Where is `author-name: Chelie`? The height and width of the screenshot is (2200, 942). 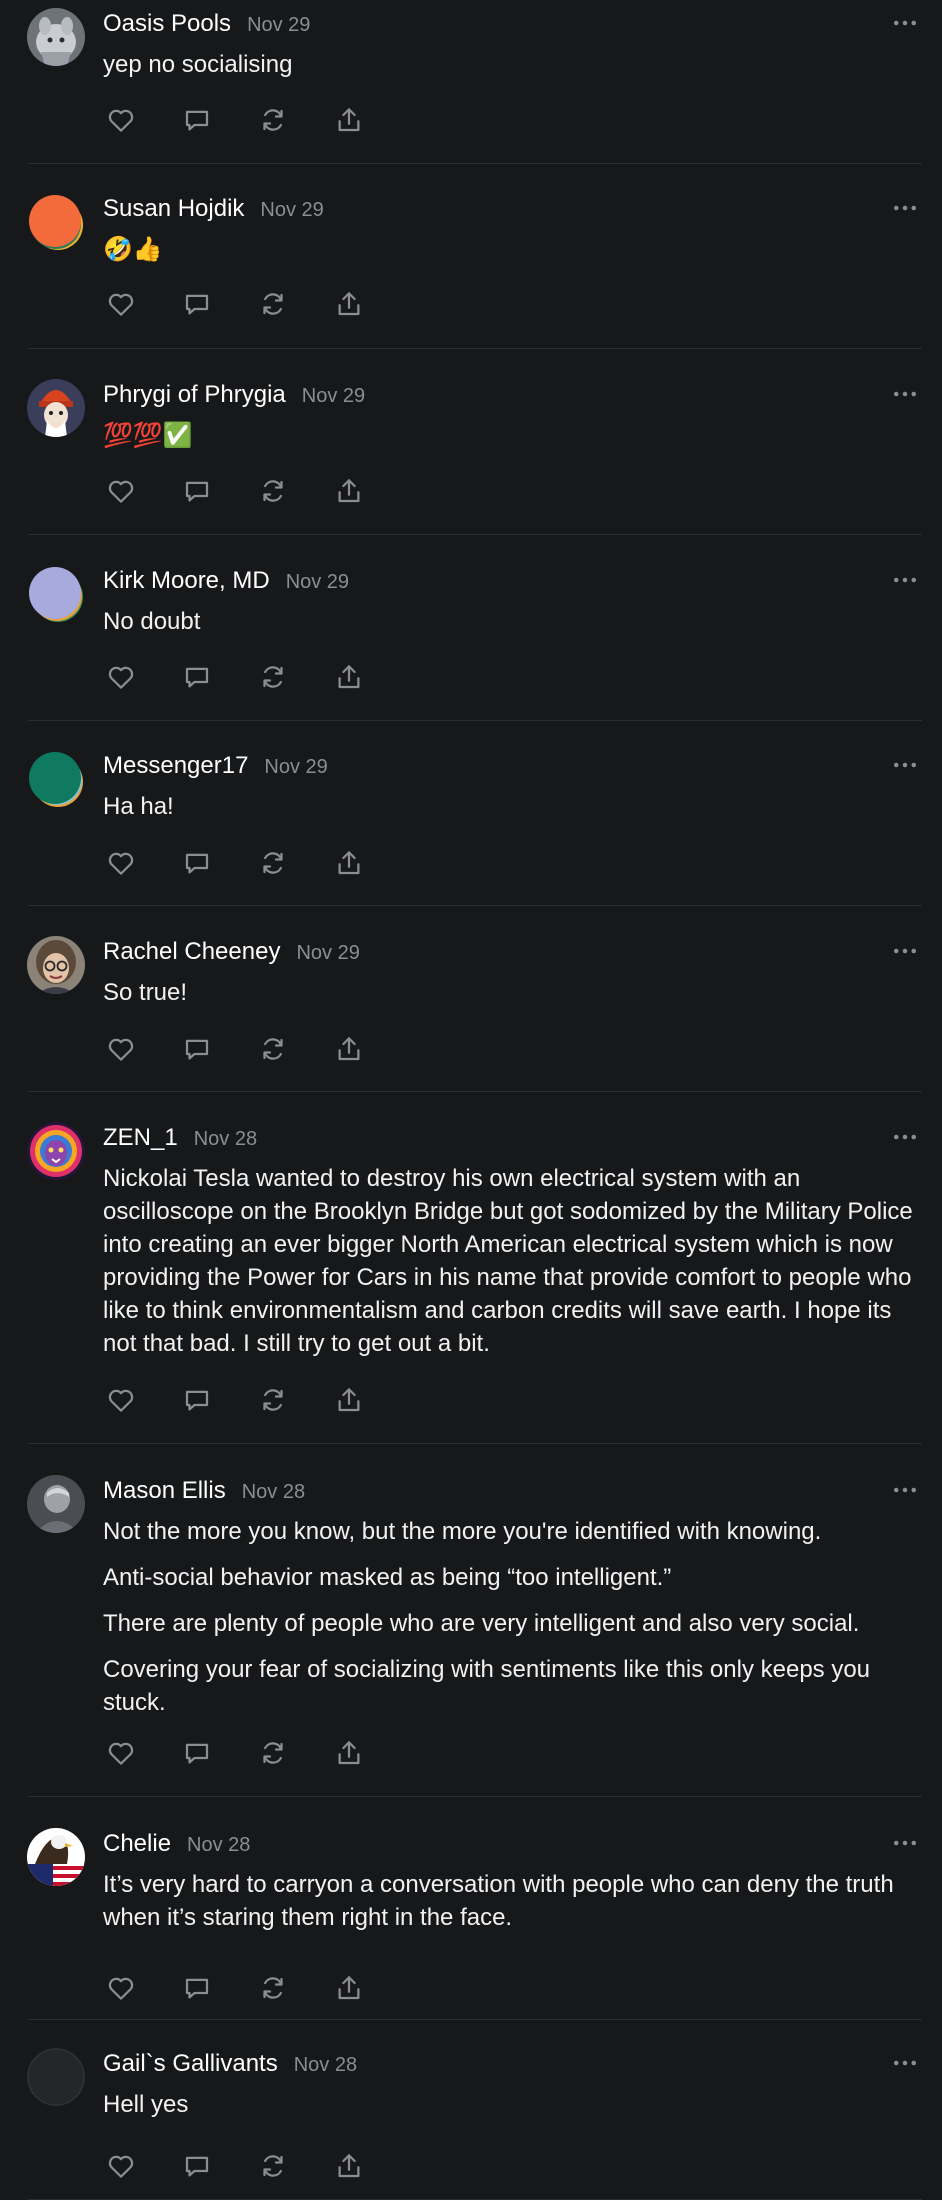
author-name: Chelie is located at coordinates (137, 1844).